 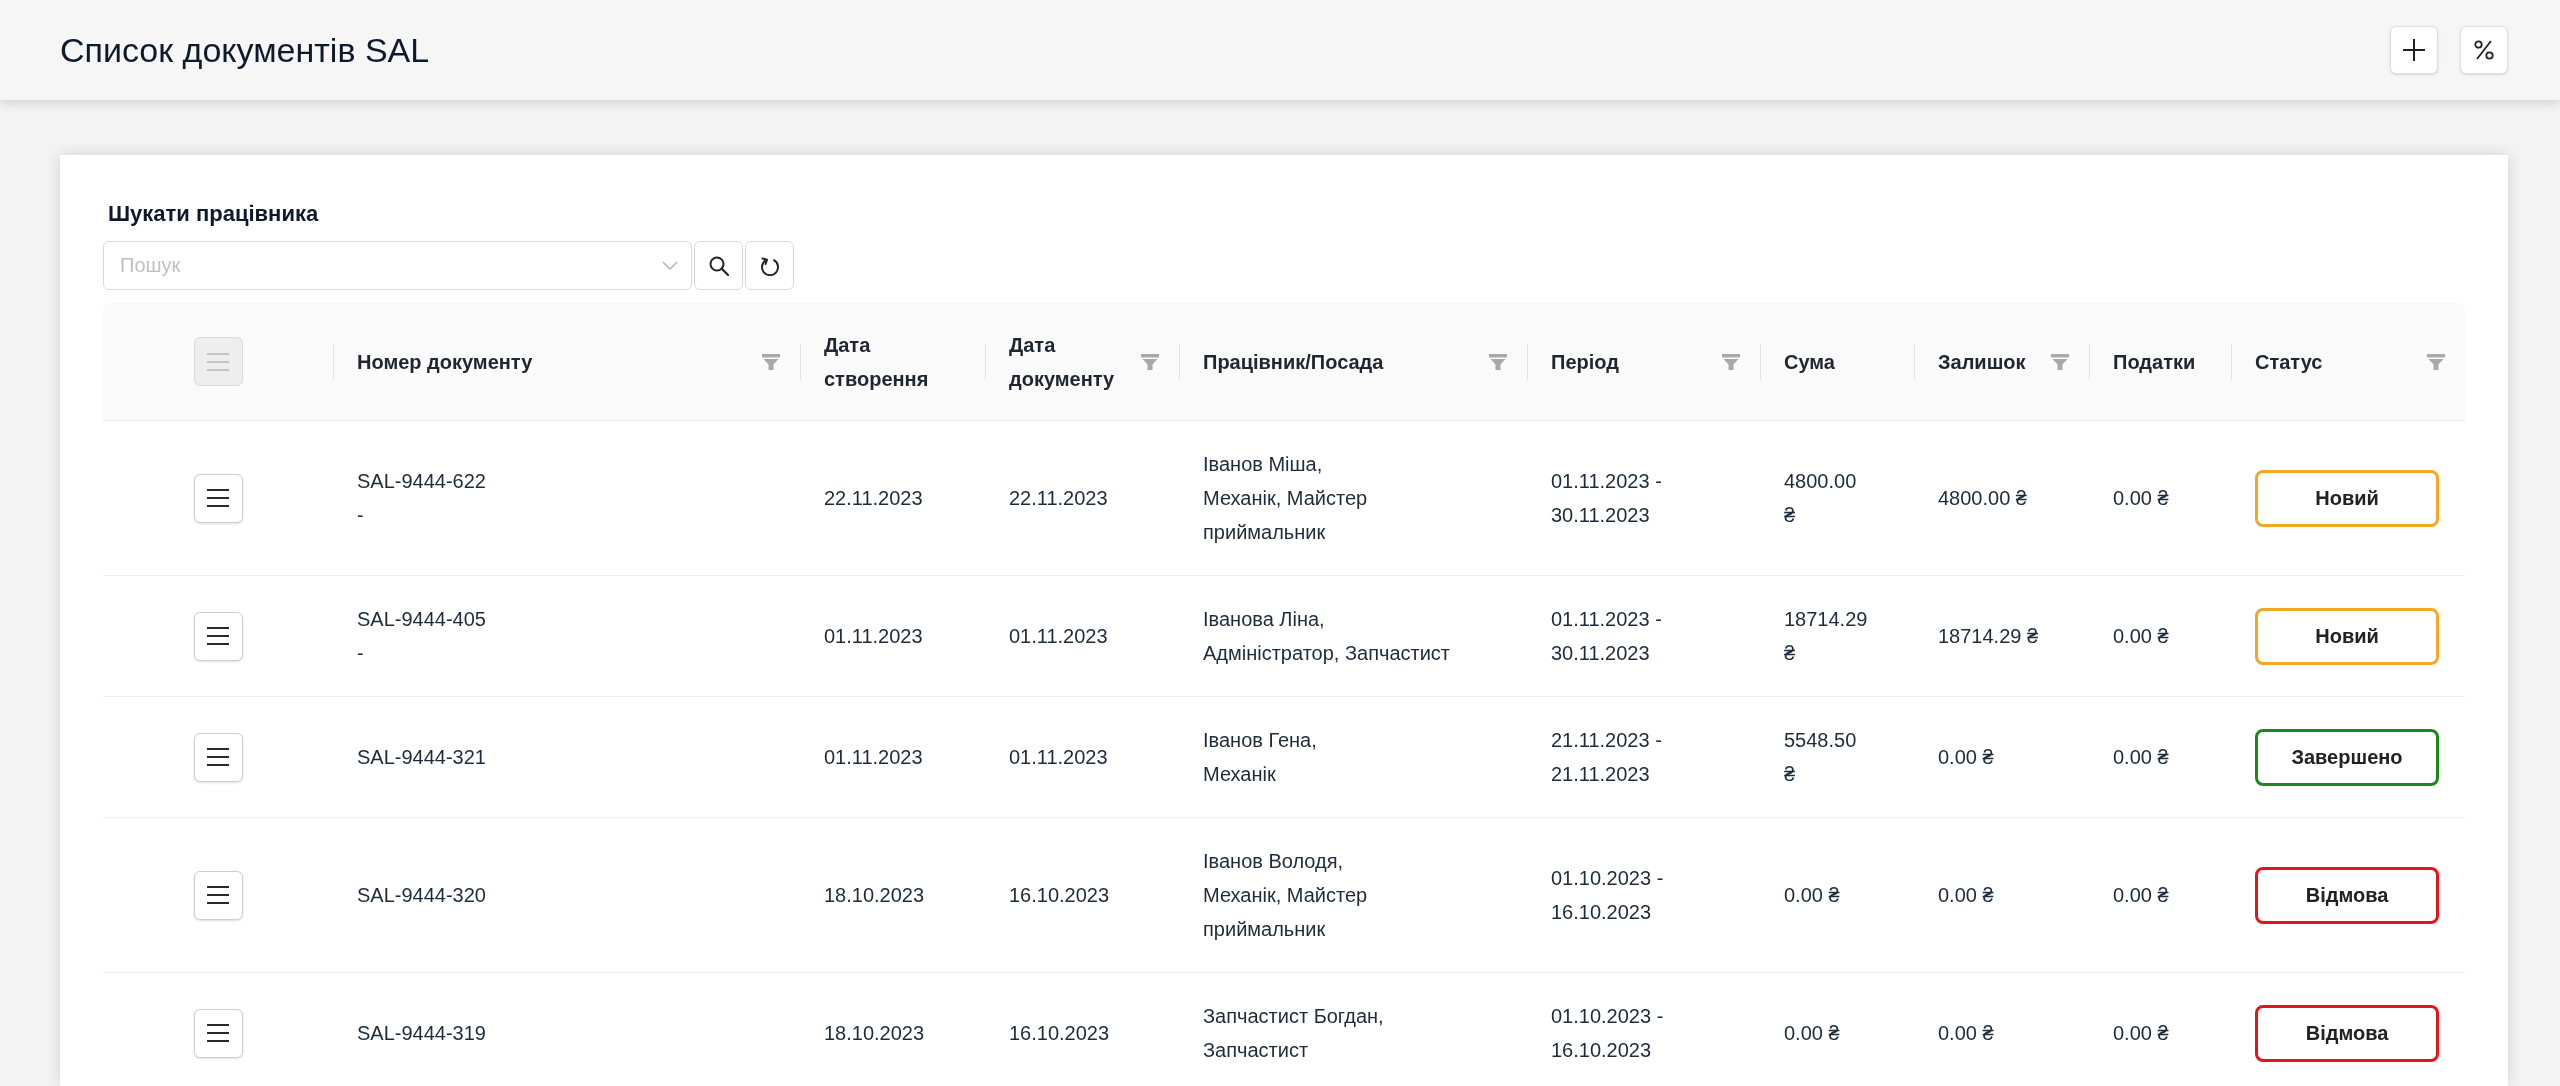 What do you see at coordinates (670, 265) in the screenshot?
I see `chevron-down-icon` at bounding box center [670, 265].